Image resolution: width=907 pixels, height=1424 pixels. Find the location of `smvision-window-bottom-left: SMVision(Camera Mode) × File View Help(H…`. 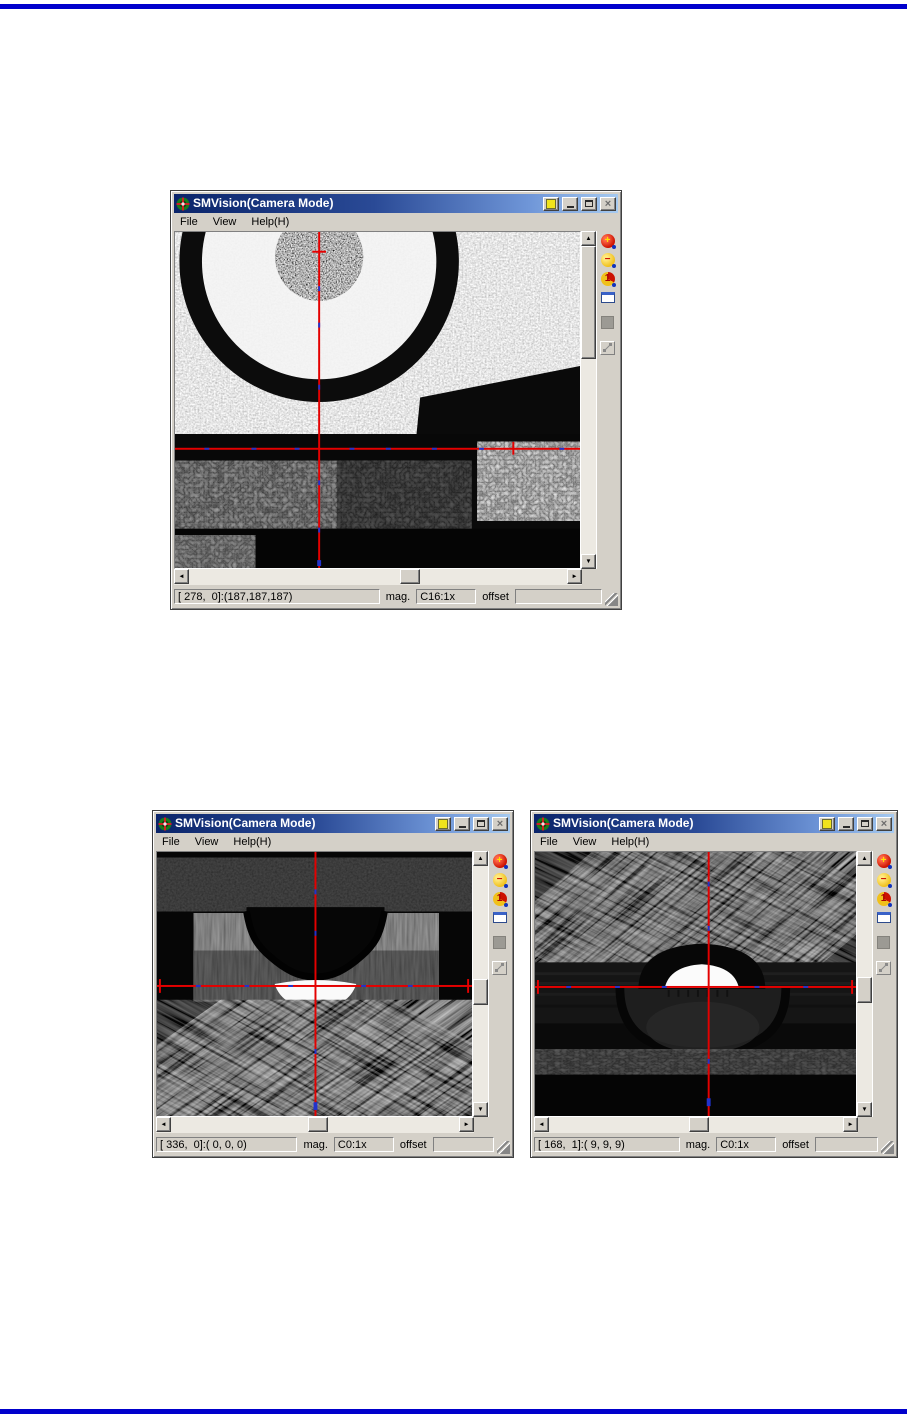

smvision-window-bottom-left: SMVision(Camera Mode) × File View Help(H… is located at coordinates (333, 984).